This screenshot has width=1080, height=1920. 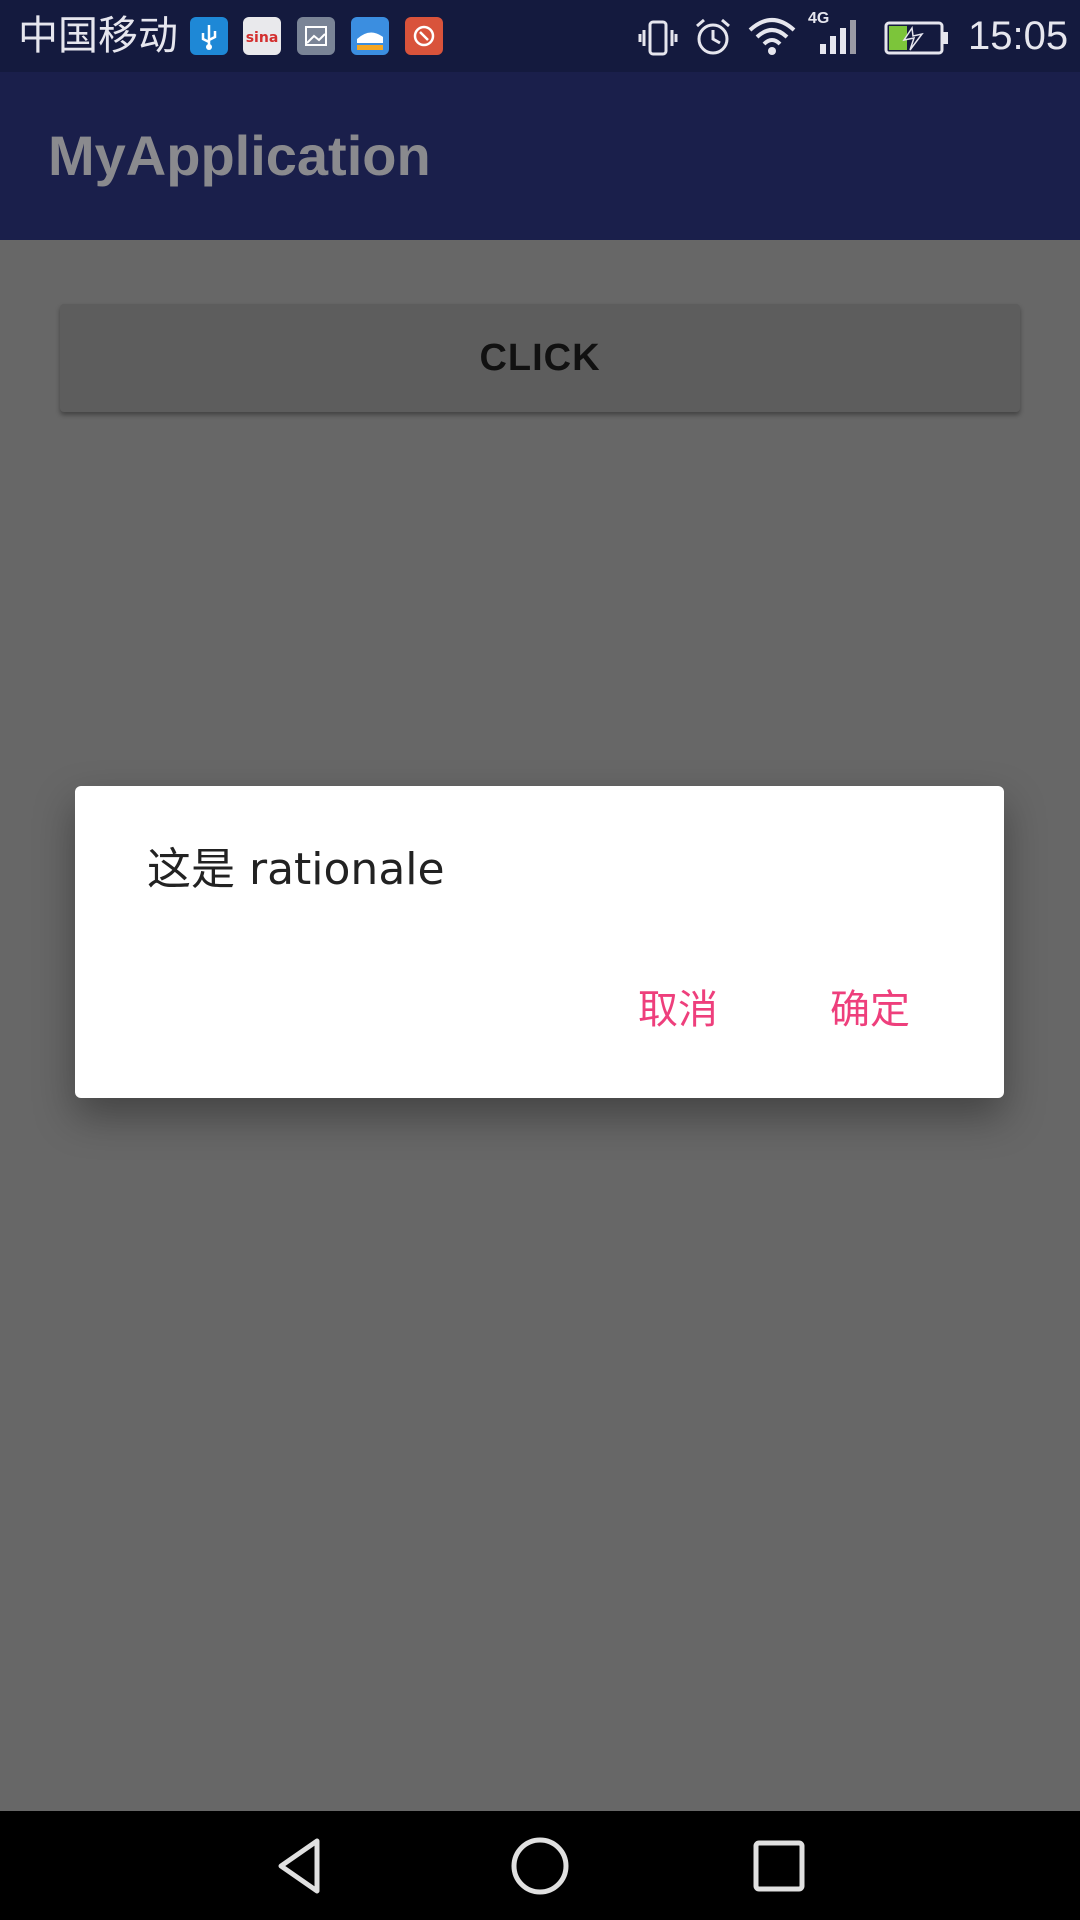 I want to click on battery-charging-icon, so click(x=916, y=38).